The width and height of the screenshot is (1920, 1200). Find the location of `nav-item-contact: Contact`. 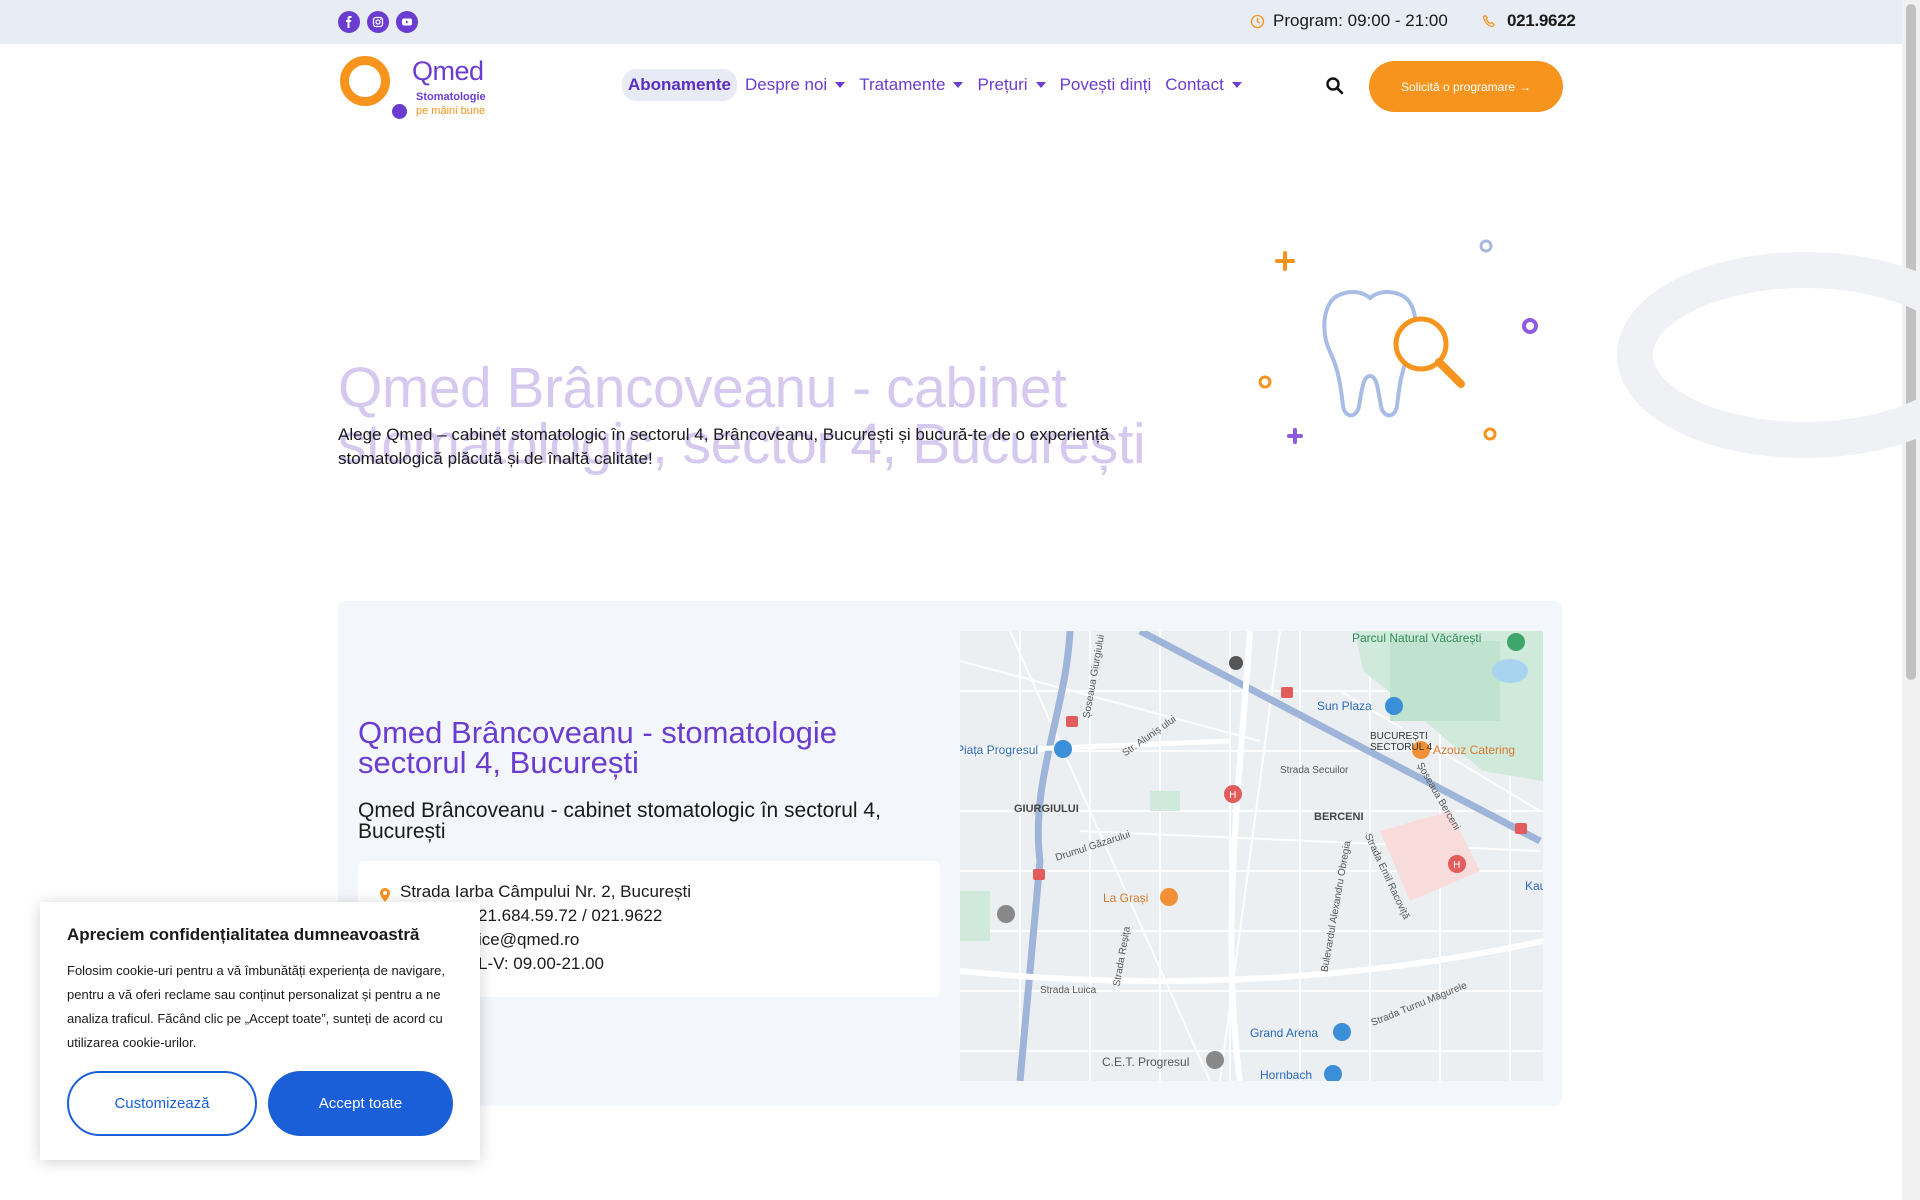

nav-item-contact: Contact is located at coordinates (1203, 85).